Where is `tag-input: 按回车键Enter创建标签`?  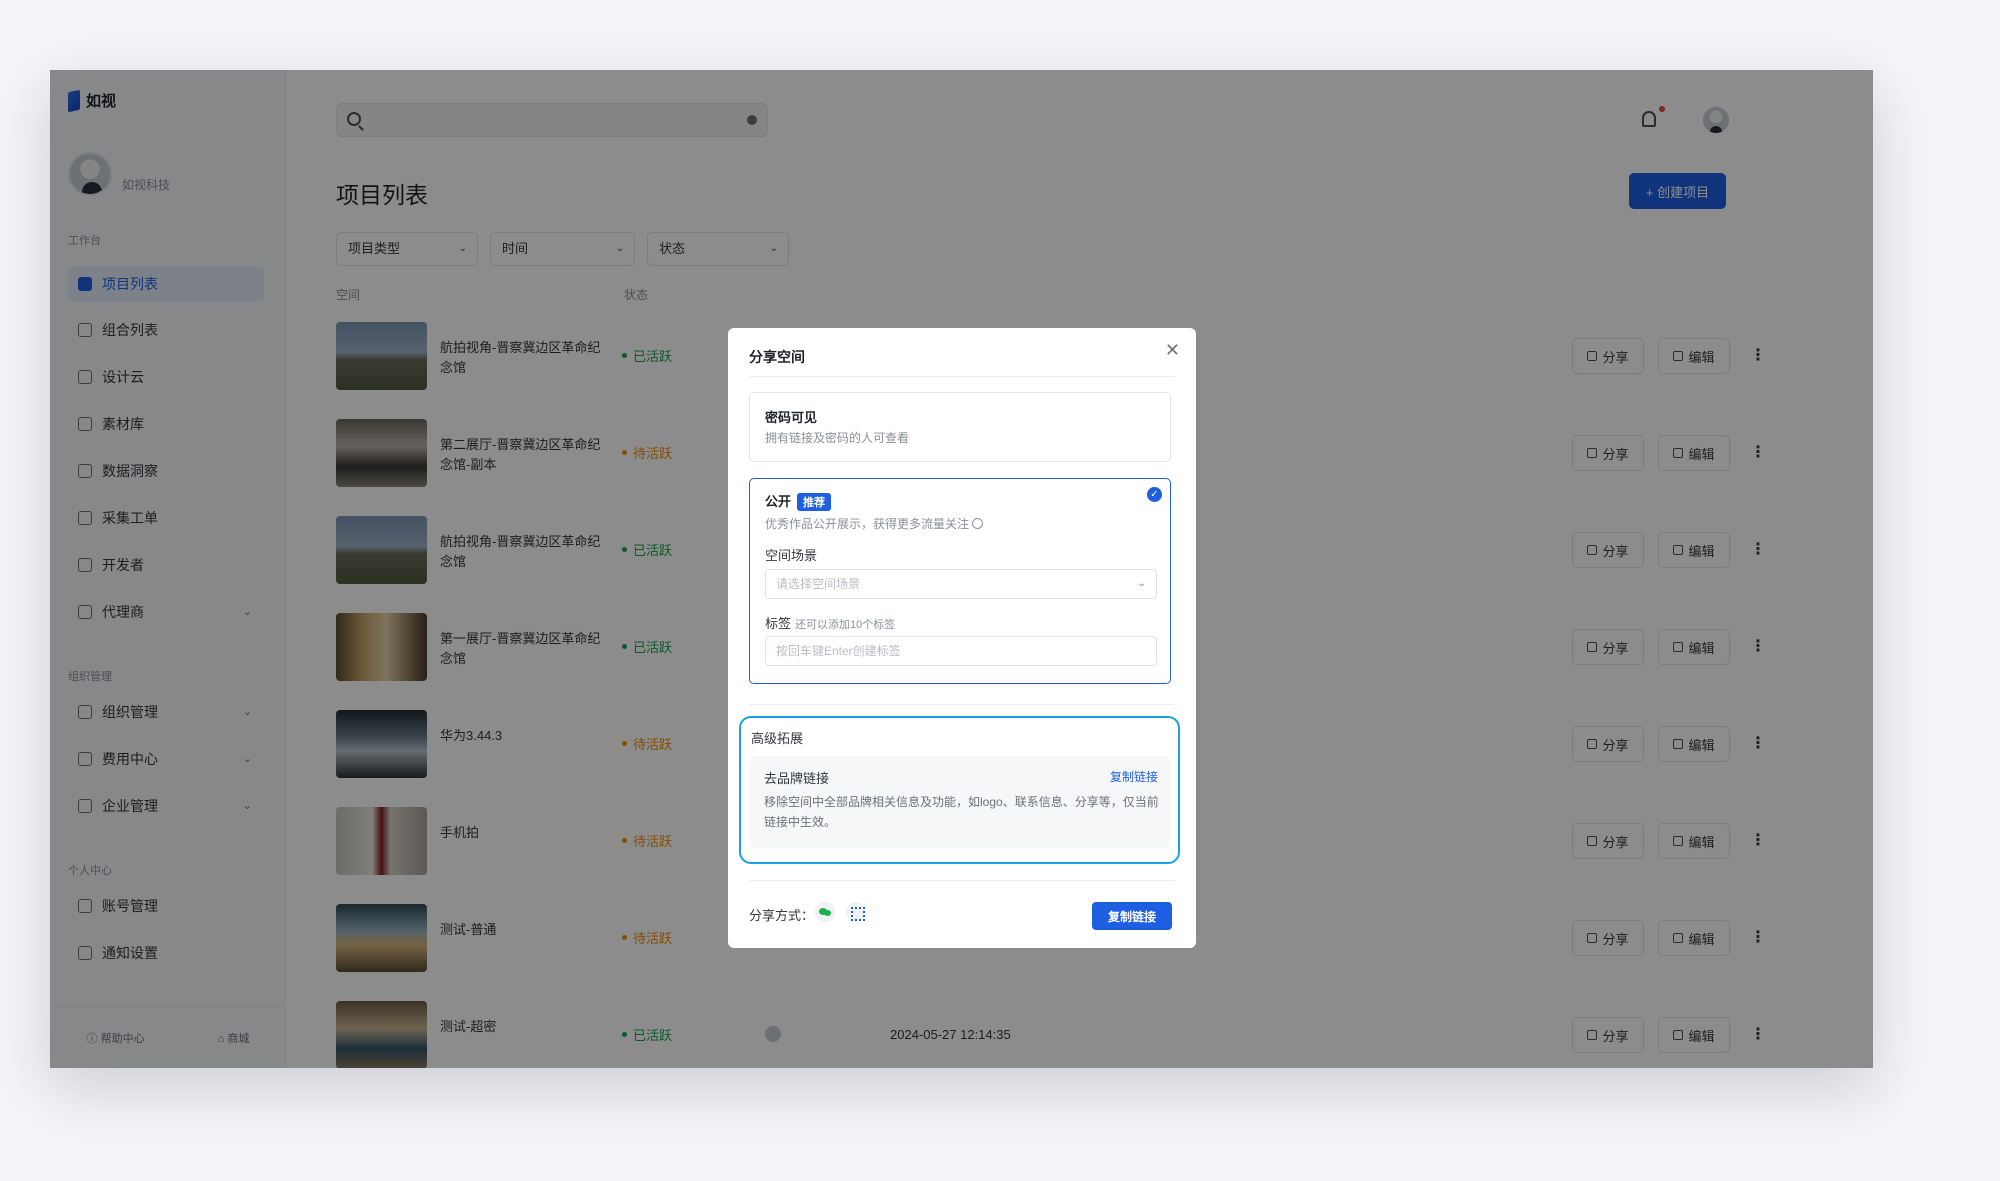 tag-input: 按回车键Enter创建标签 is located at coordinates (961, 651).